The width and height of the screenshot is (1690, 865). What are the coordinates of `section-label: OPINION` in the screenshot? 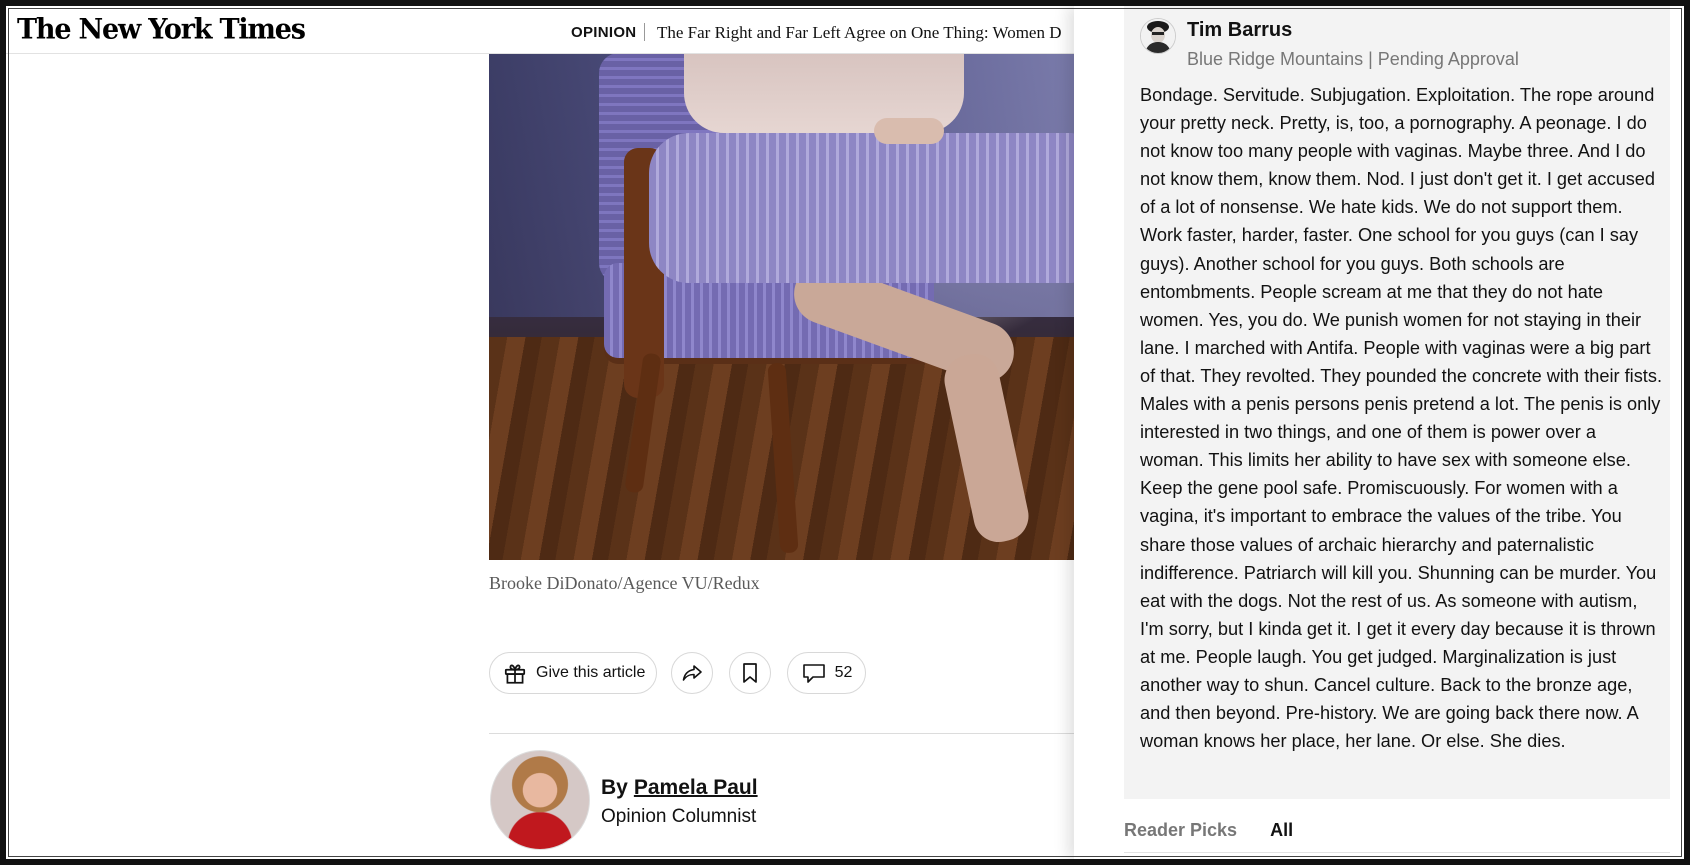 It's located at (603, 32).